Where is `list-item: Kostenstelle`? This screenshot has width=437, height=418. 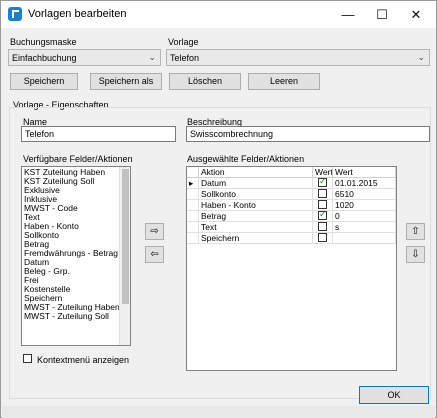
list-item: Kostenstelle is located at coordinates (70, 289).